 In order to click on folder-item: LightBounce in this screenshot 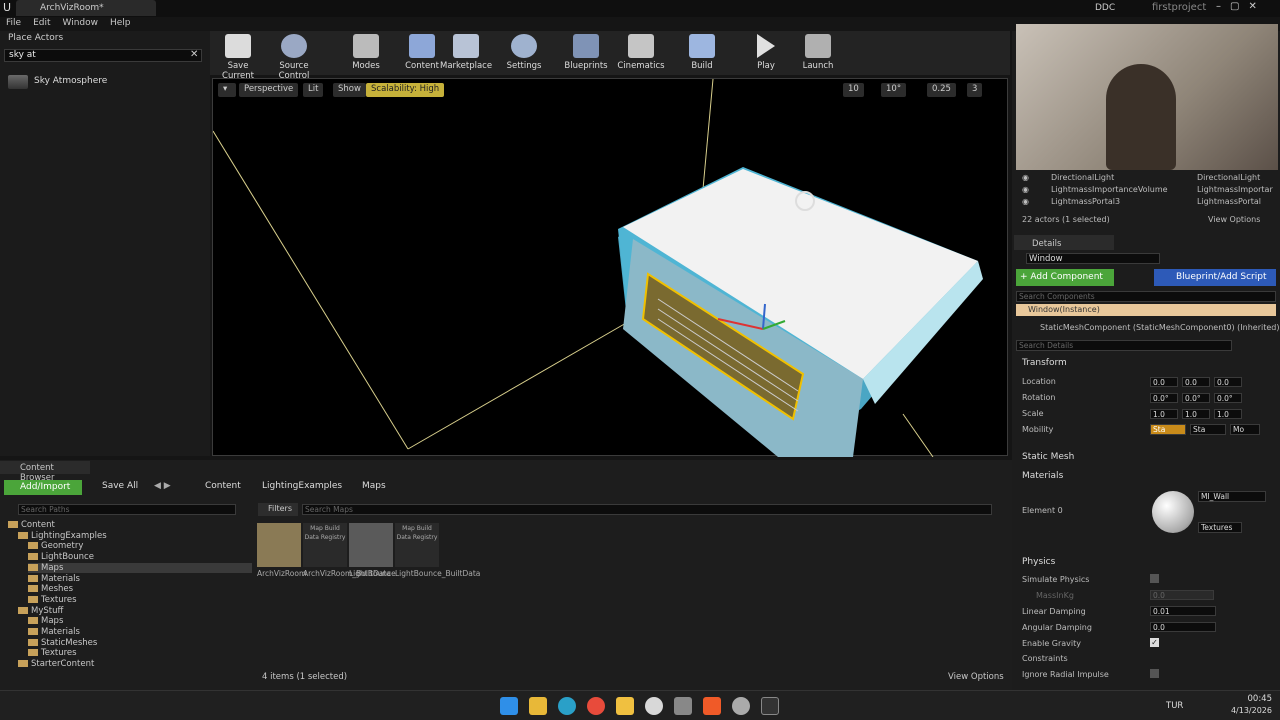, I will do `click(61, 557)`.